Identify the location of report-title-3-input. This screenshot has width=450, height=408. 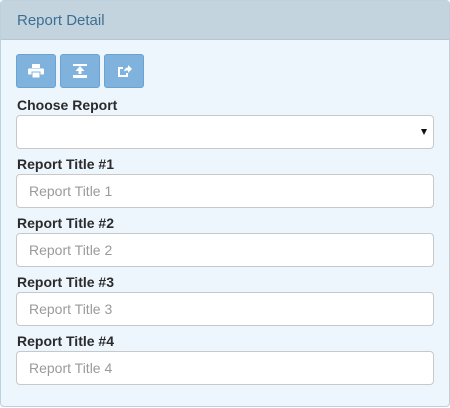
(225, 309).